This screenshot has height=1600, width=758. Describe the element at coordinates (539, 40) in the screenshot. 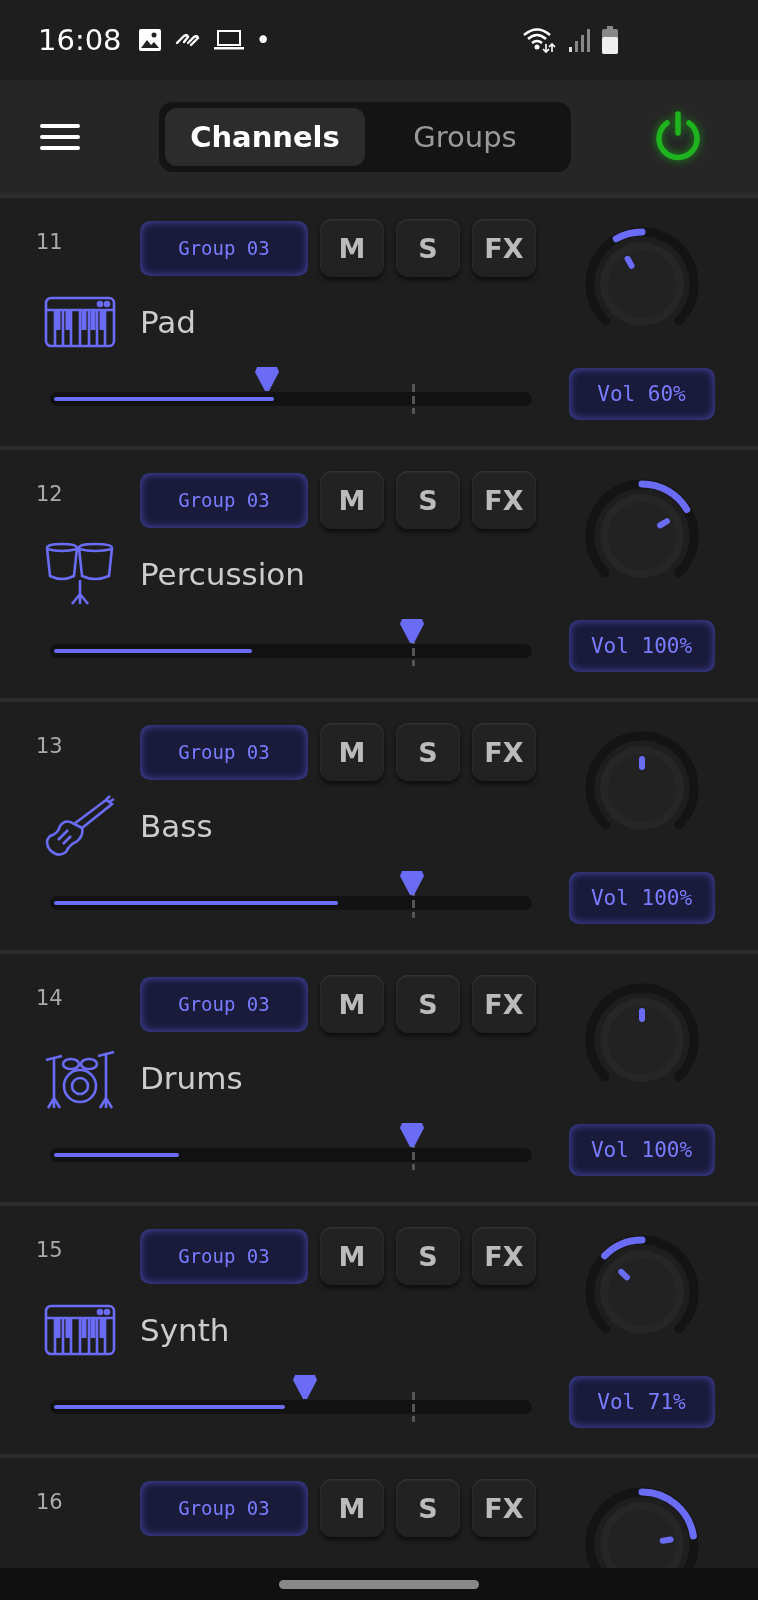

I see `wifi-icon` at that location.